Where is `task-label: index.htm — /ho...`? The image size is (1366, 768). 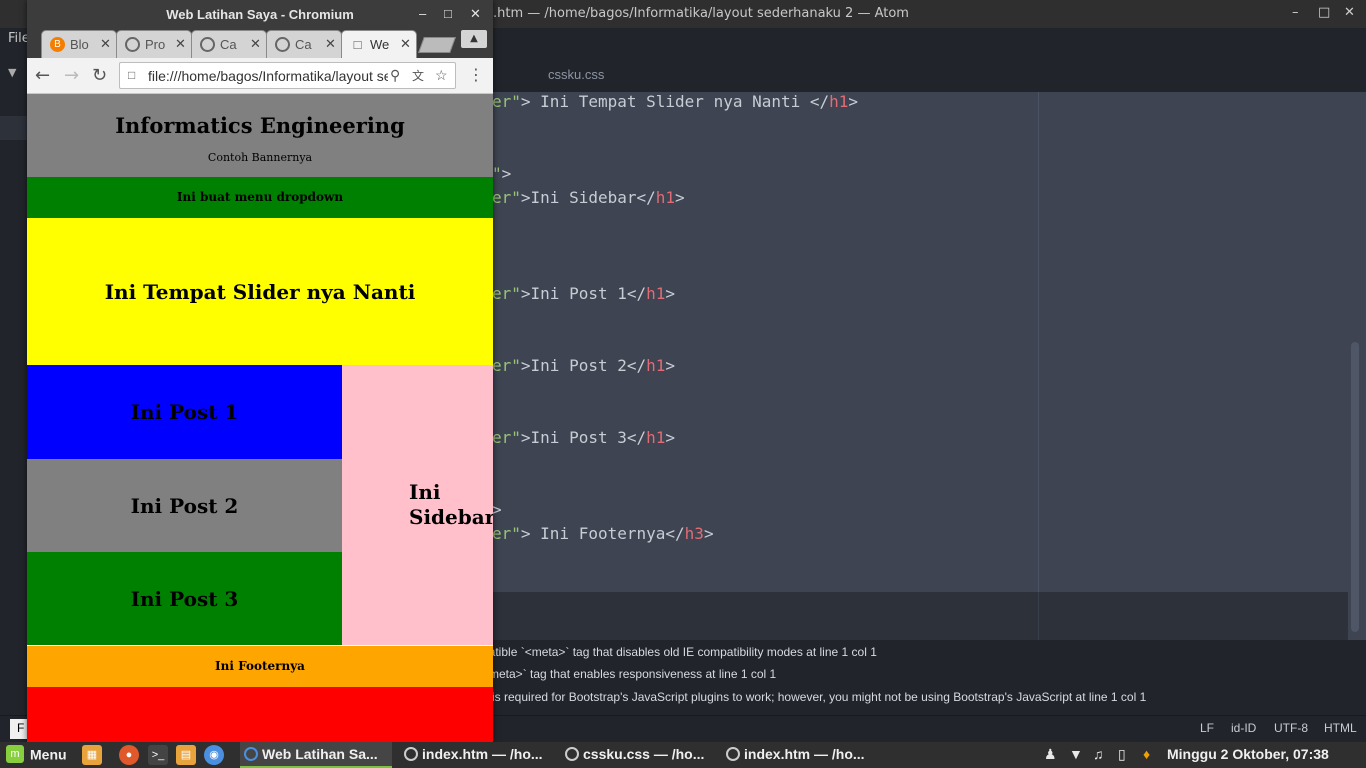
task-label: index.htm — /ho... is located at coordinates (482, 754).